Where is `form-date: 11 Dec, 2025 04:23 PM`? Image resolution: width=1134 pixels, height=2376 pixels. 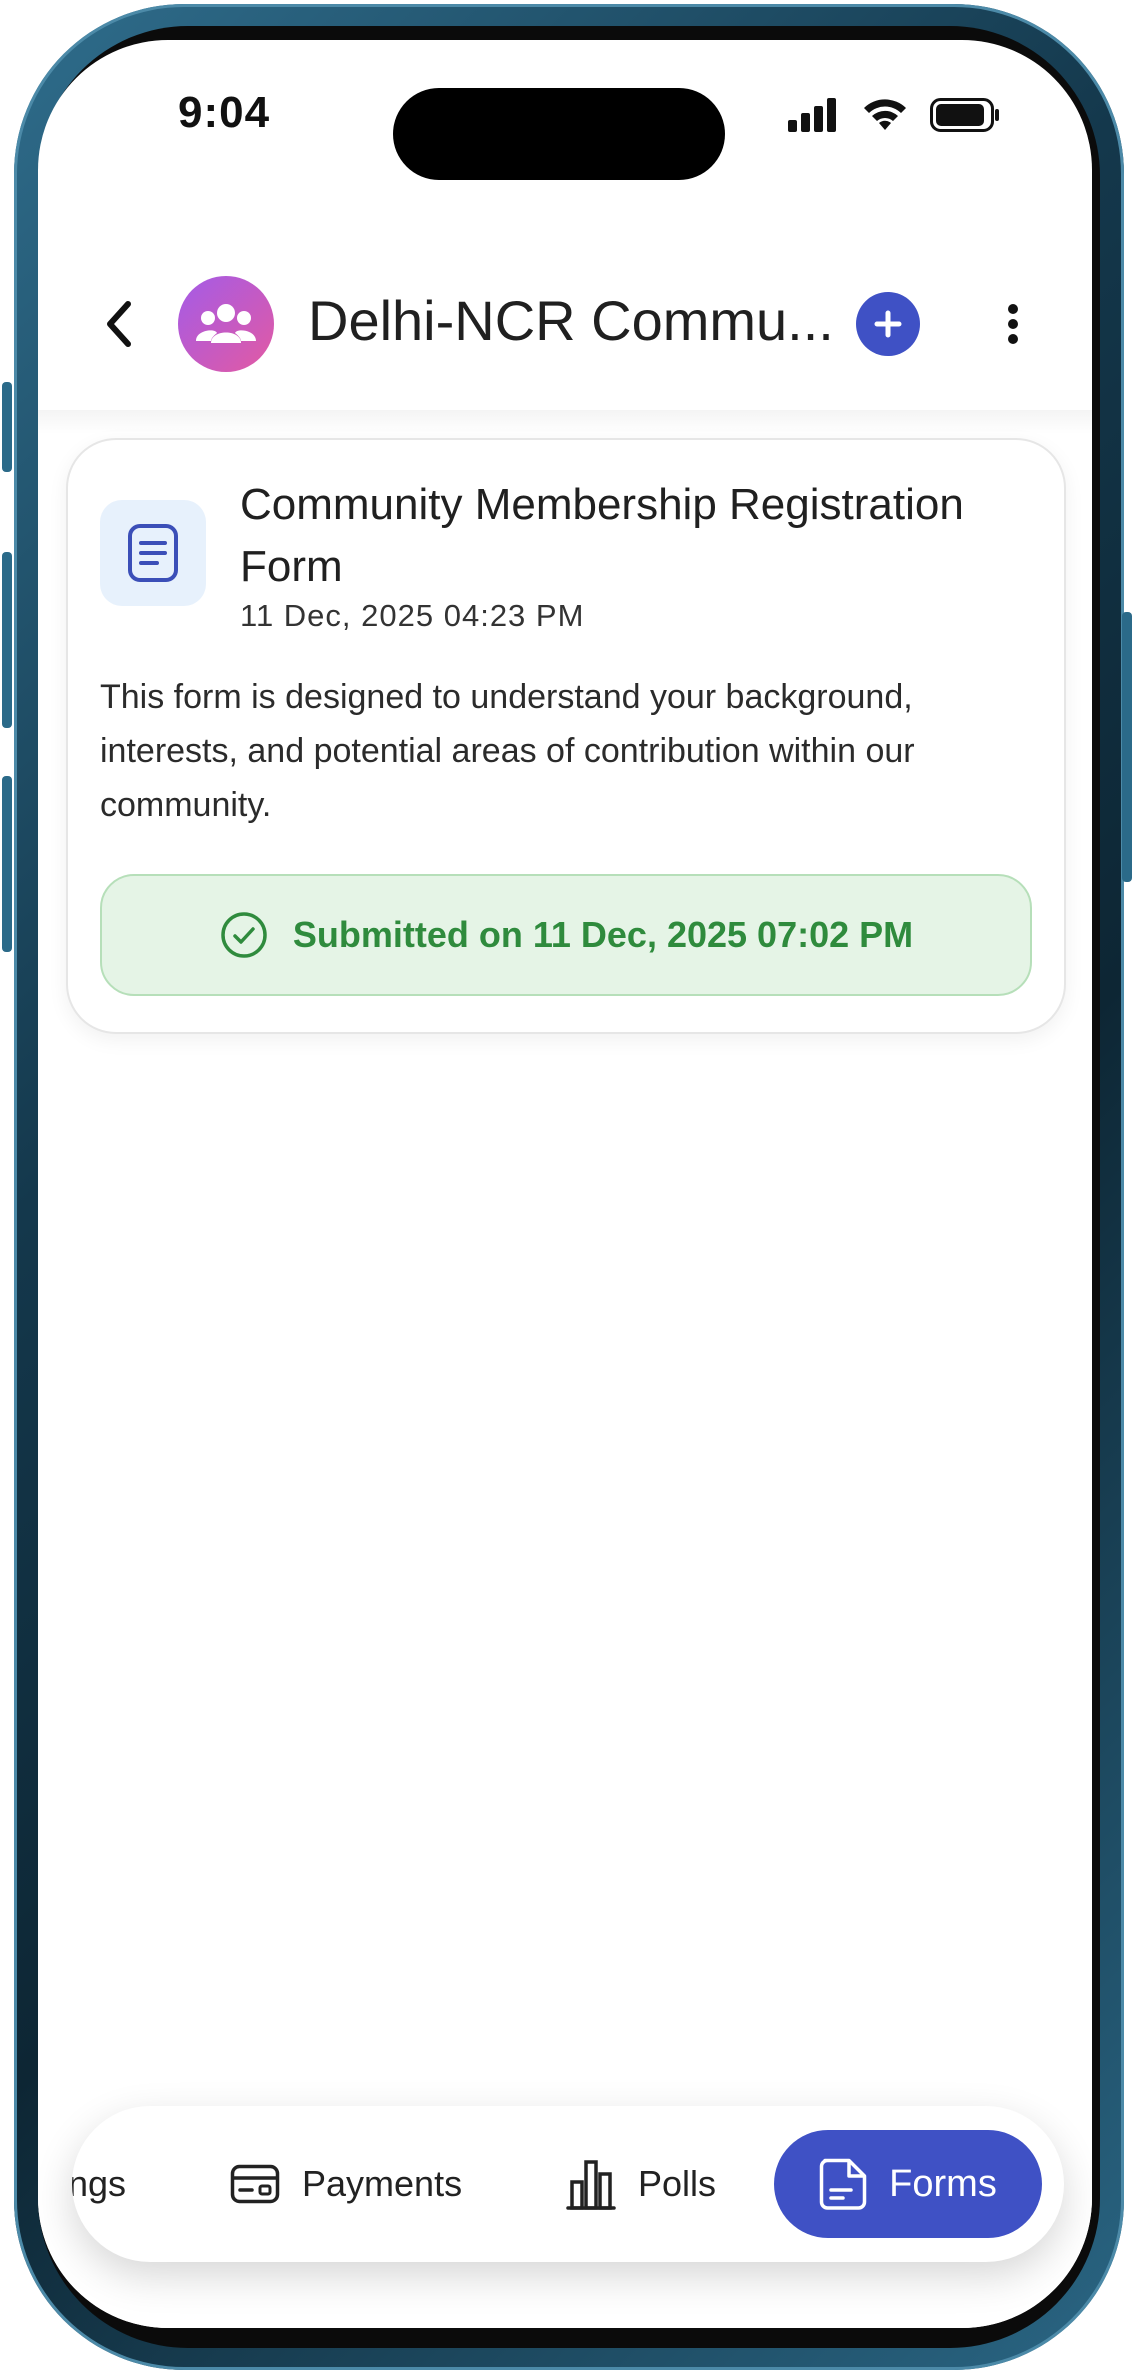 form-date: 11 Dec, 2025 04:23 PM is located at coordinates (412, 615).